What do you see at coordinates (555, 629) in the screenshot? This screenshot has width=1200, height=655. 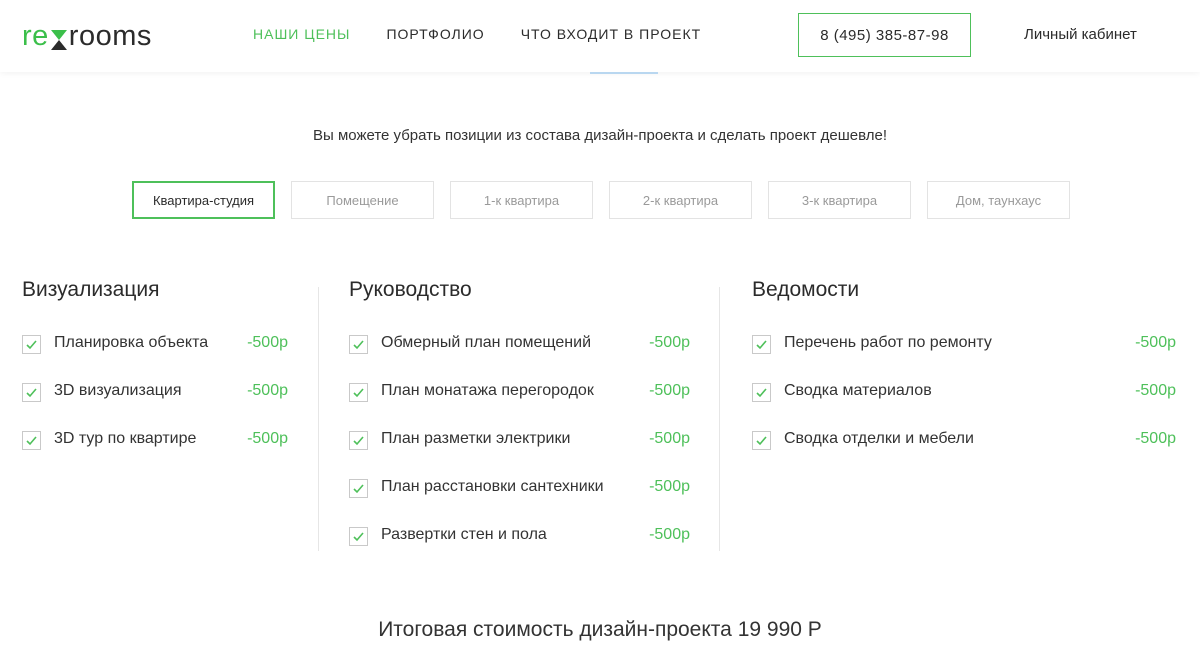 I see `total-label: Итоговая стоимость дизайн-проекта` at bounding box center [555, 629].